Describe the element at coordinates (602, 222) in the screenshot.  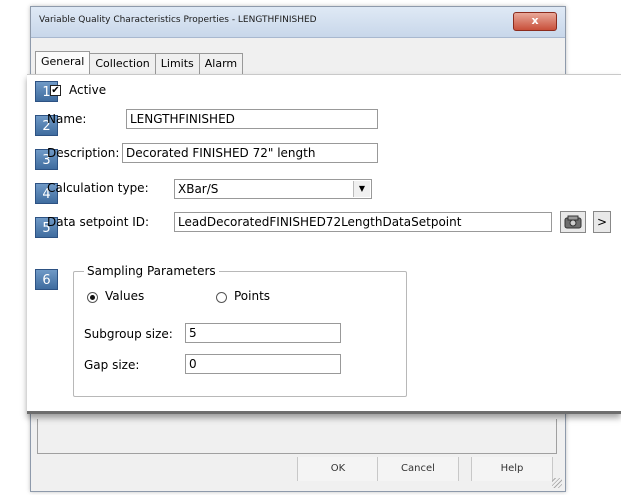
I see `setpoint-more-button: >` at that location.